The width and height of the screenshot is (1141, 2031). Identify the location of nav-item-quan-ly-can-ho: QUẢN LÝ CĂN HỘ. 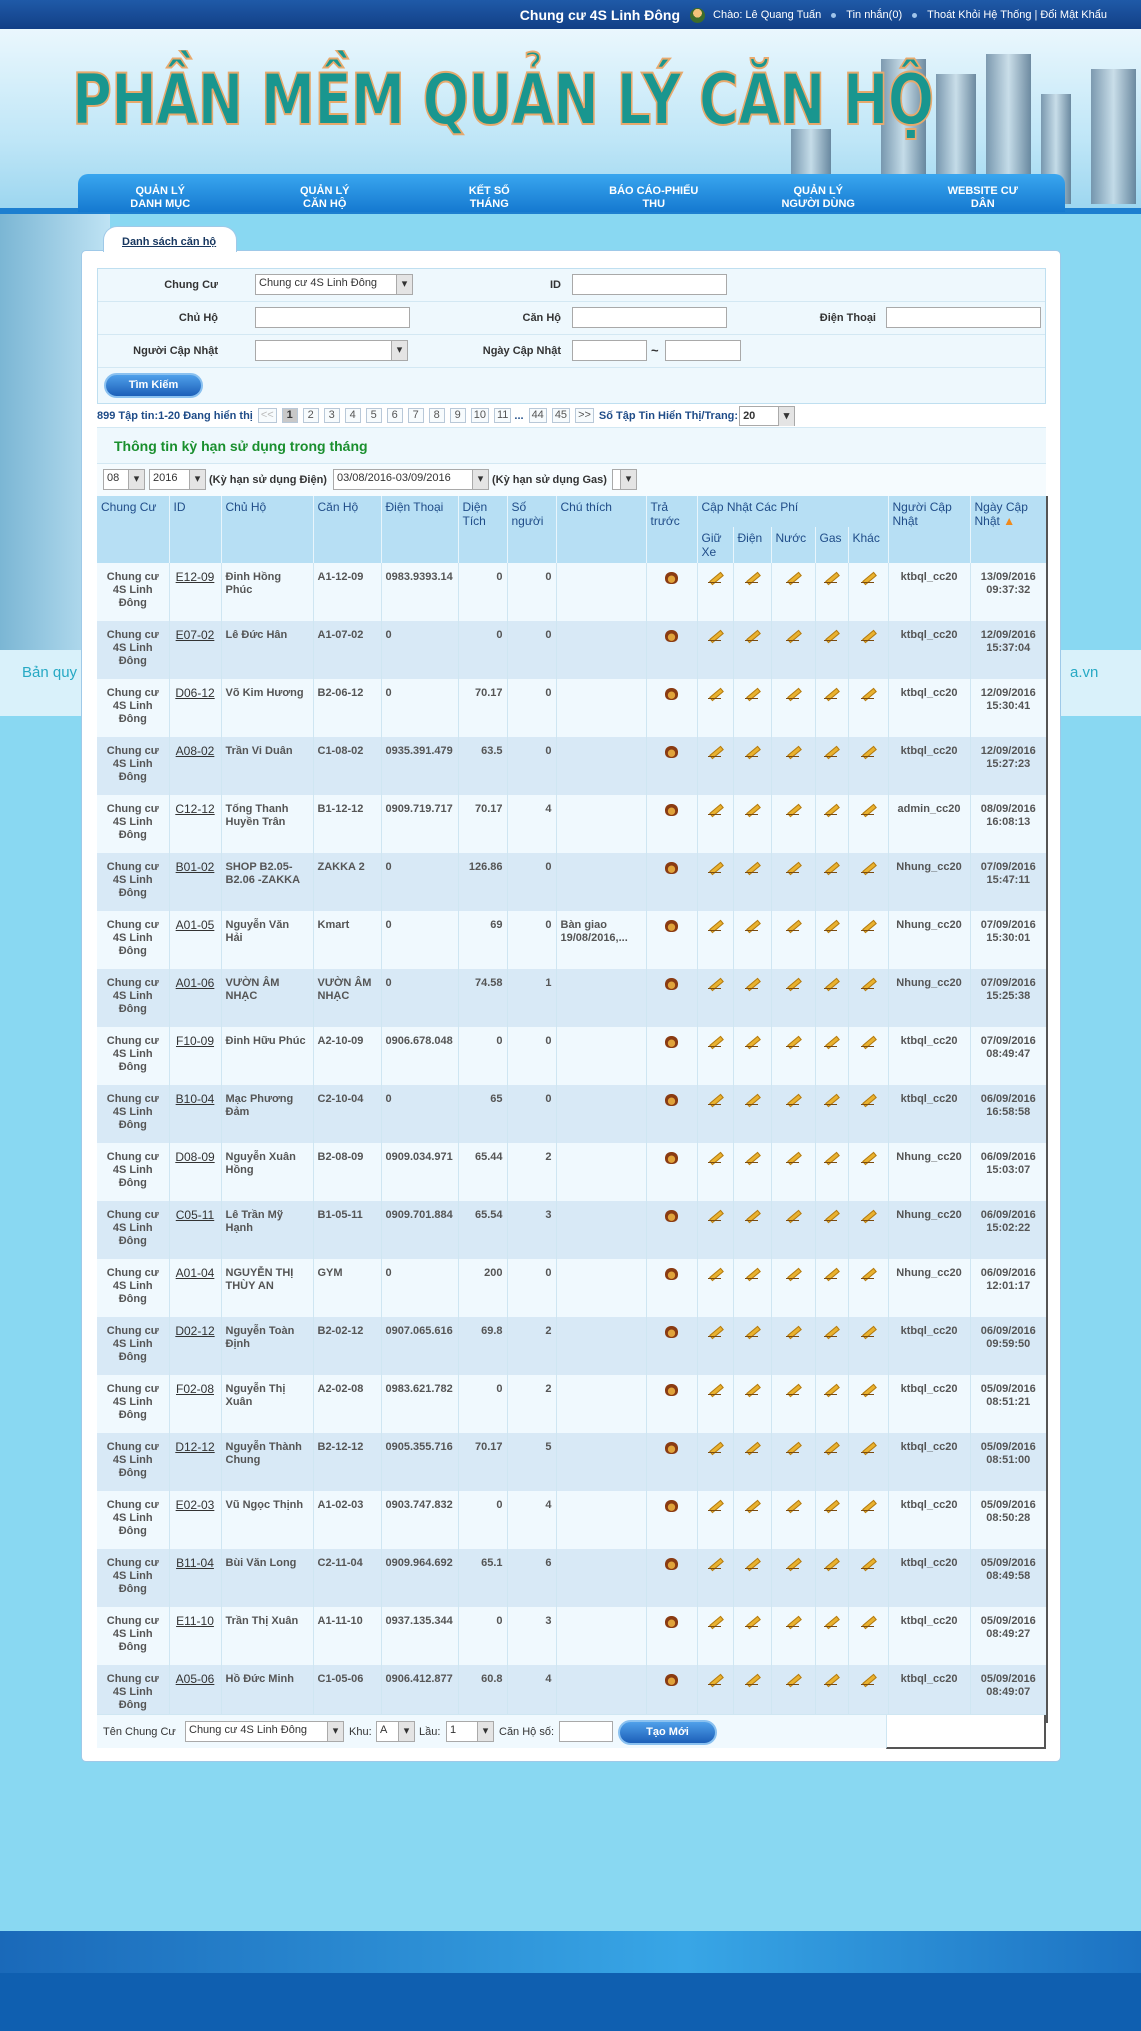
(325, 193).